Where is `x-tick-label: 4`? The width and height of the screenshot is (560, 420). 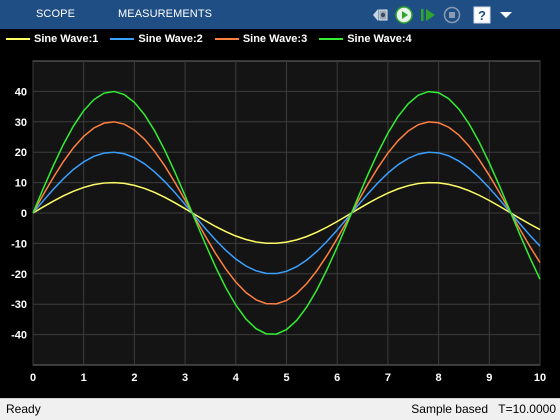 x-tick-label: 4 is located at coordinates (236, 378).